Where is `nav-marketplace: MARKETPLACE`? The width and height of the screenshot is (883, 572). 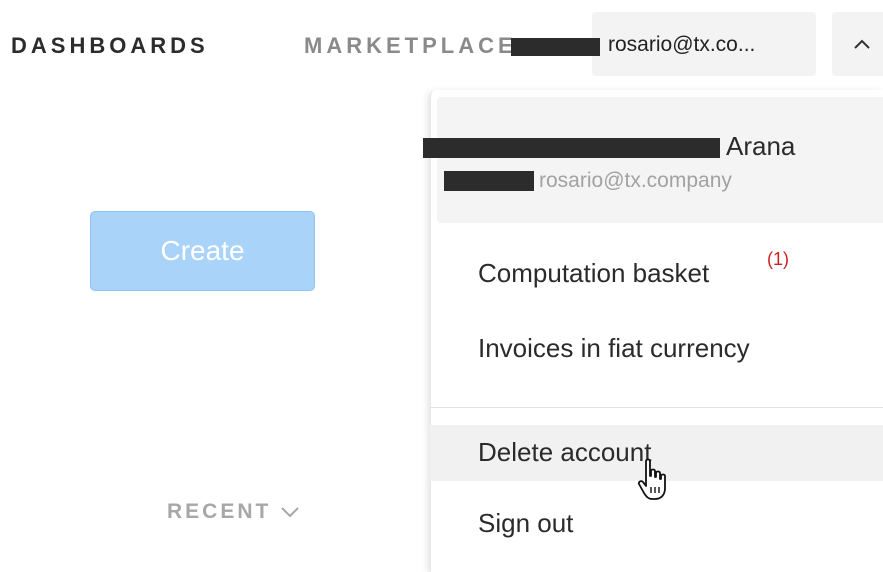
nav-marketplace: MARKETPLACE is located at coordinates (410, 46).